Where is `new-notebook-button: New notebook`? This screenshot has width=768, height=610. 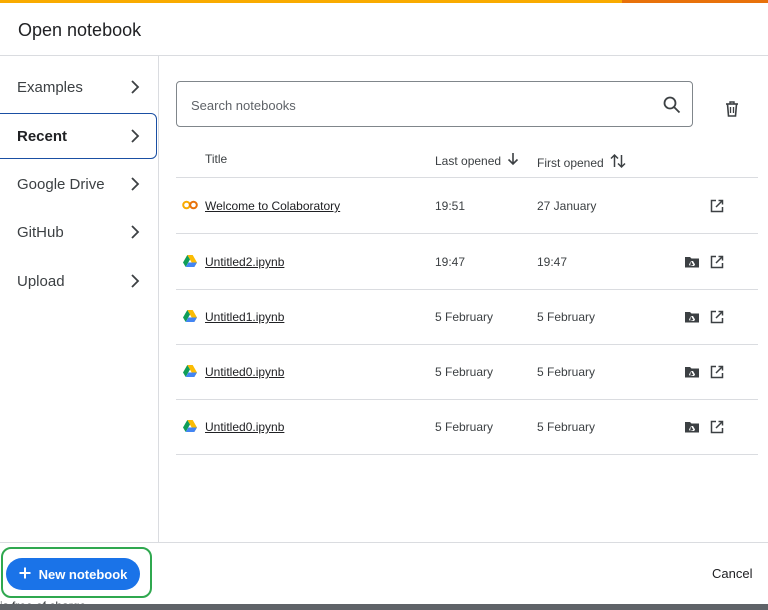 new-notebook-button: New notebook is located at coordinates (73, 574).